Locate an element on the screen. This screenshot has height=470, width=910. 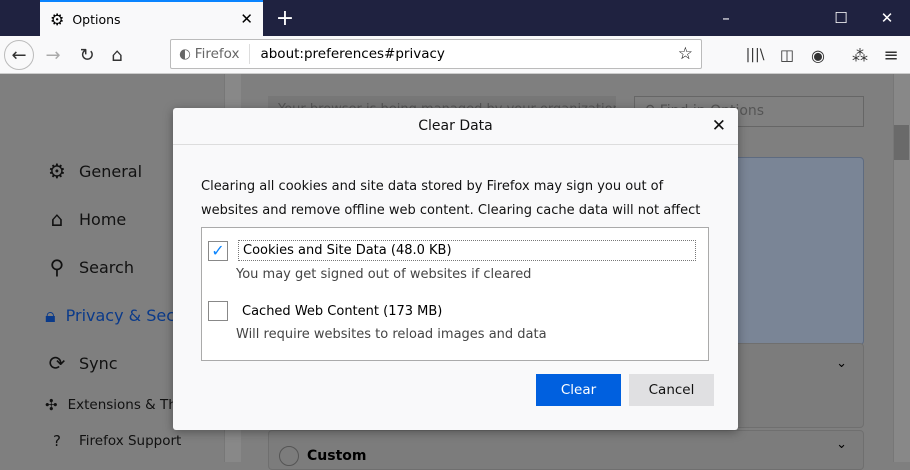
cache-checkbox is located at coordinates (218, 311).